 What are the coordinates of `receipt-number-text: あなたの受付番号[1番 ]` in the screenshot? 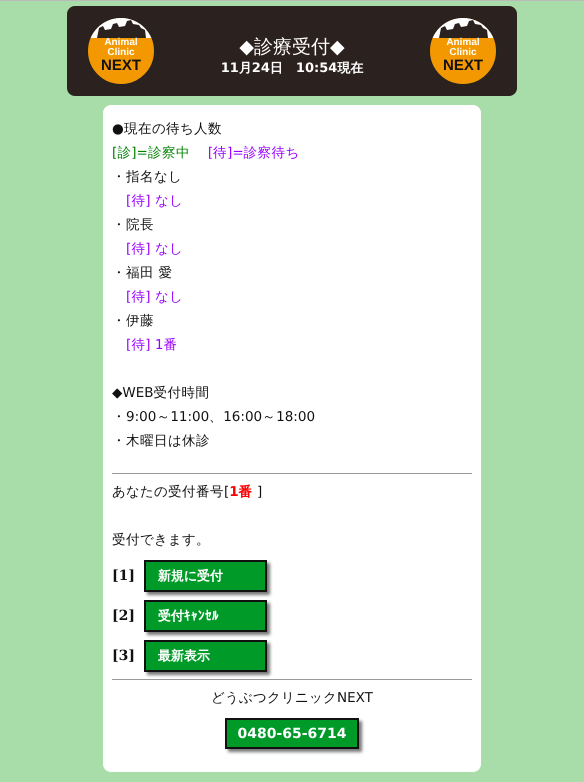 It's located at (188, 492).